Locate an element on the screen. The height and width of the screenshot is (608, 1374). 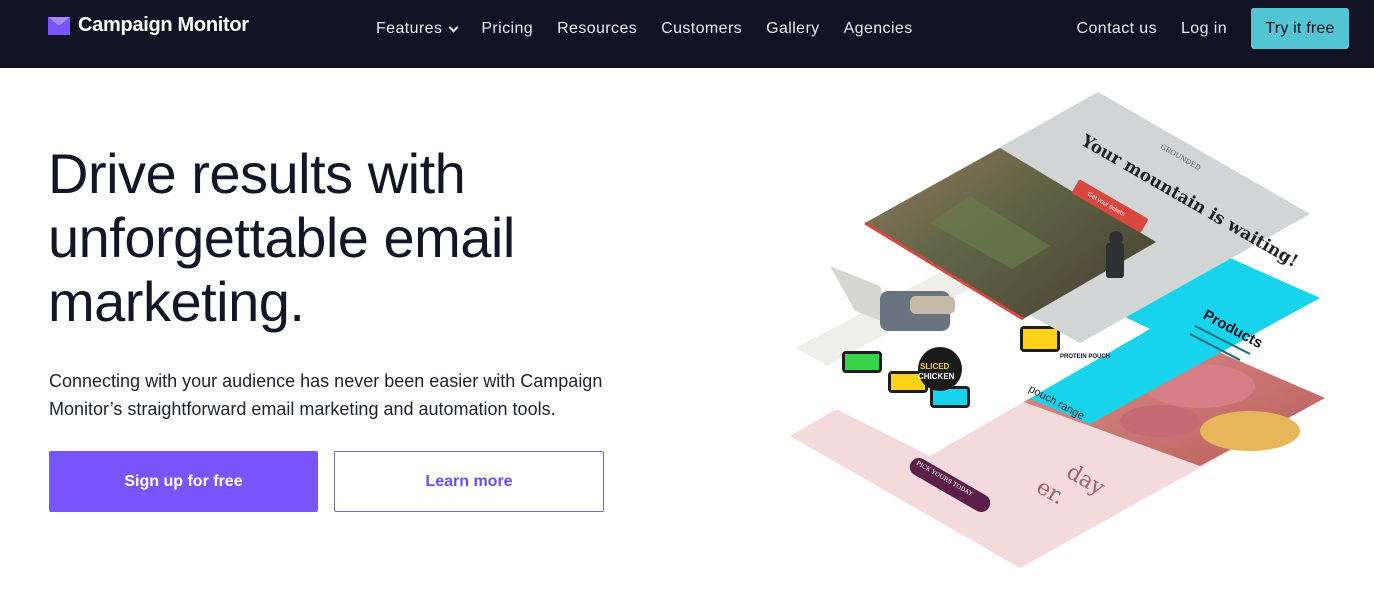
try-it-free-button: Try it free is located at coordinates (1300, 28).